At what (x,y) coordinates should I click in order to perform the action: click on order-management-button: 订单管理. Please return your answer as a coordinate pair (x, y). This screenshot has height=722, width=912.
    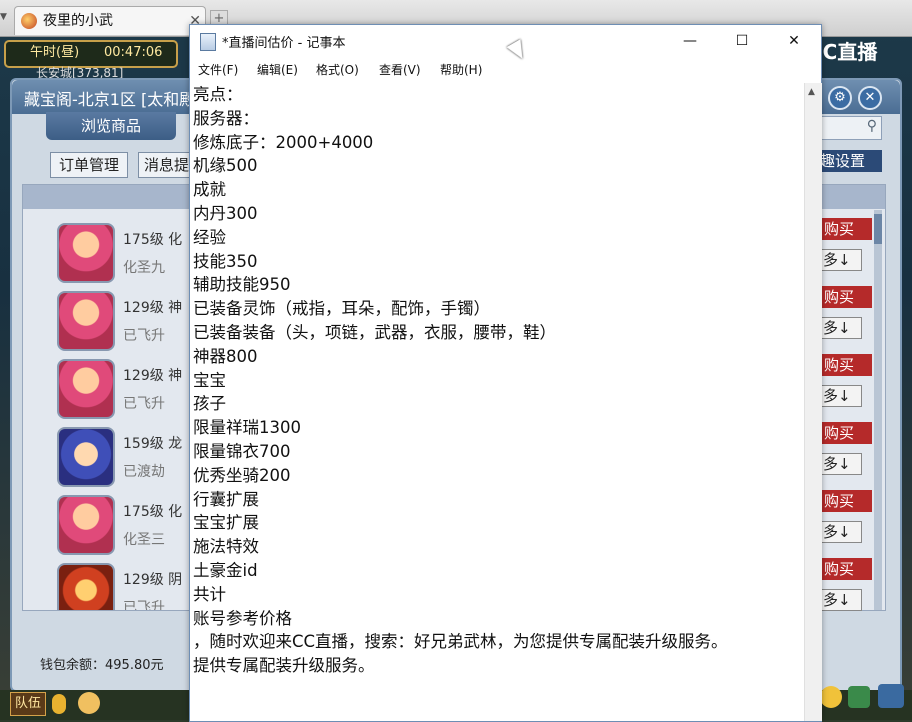
    Looking at the image, I should click on (89, 165).